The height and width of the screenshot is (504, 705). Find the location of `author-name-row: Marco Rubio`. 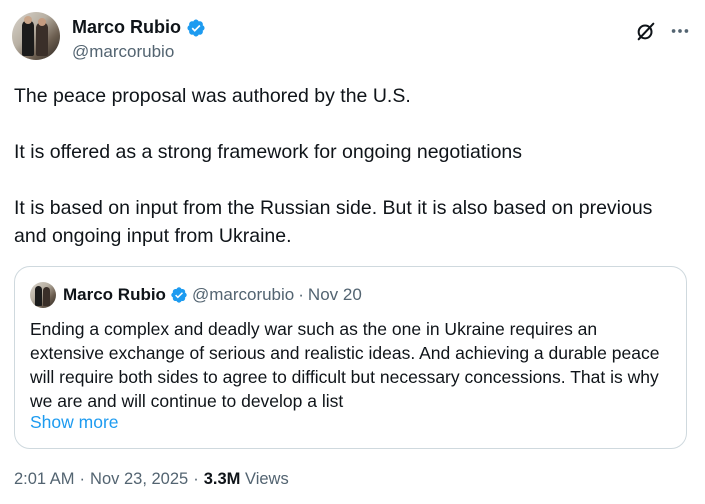

author-name-row: Marco Rubio is located at coordinates (139, 27).